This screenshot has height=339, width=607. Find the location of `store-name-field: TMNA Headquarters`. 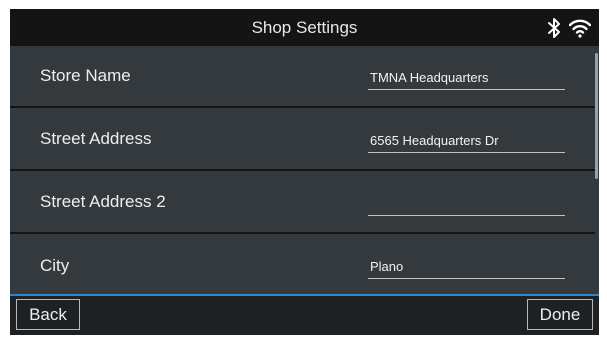

store-name-field: TMNA Headquarters is located at coordinates (466, 79).